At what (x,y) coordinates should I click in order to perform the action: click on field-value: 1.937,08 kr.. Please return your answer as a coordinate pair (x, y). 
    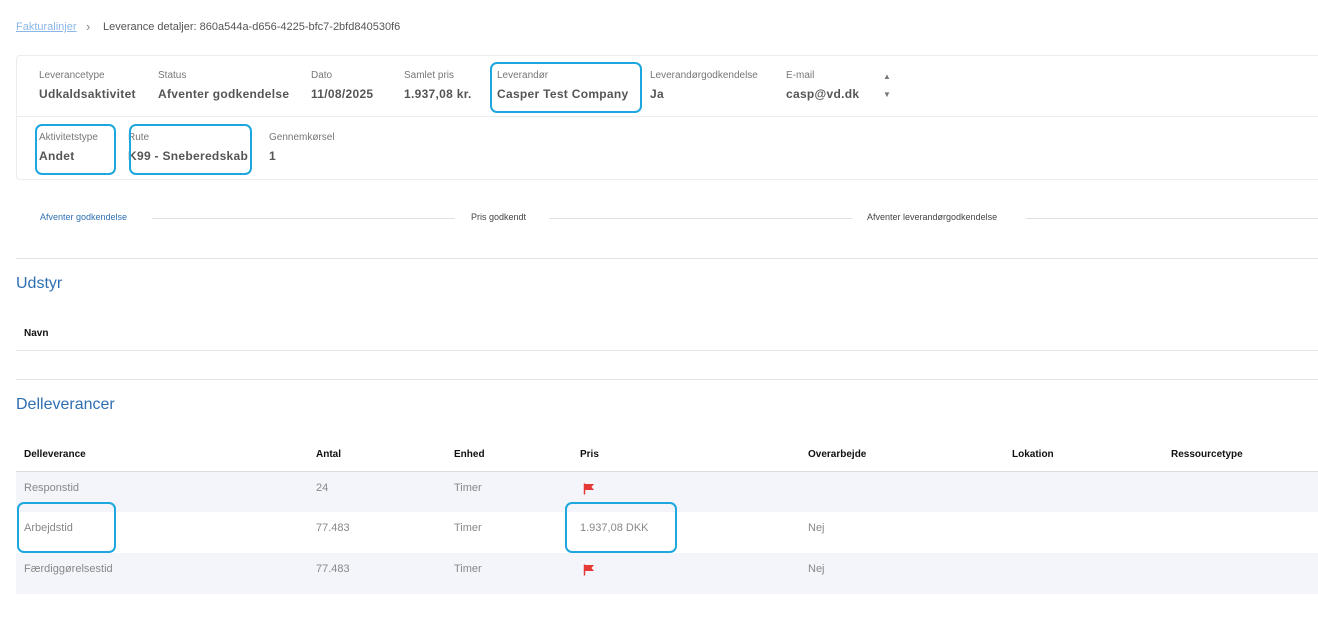
    Looking at the image, I should click on (438, 94).